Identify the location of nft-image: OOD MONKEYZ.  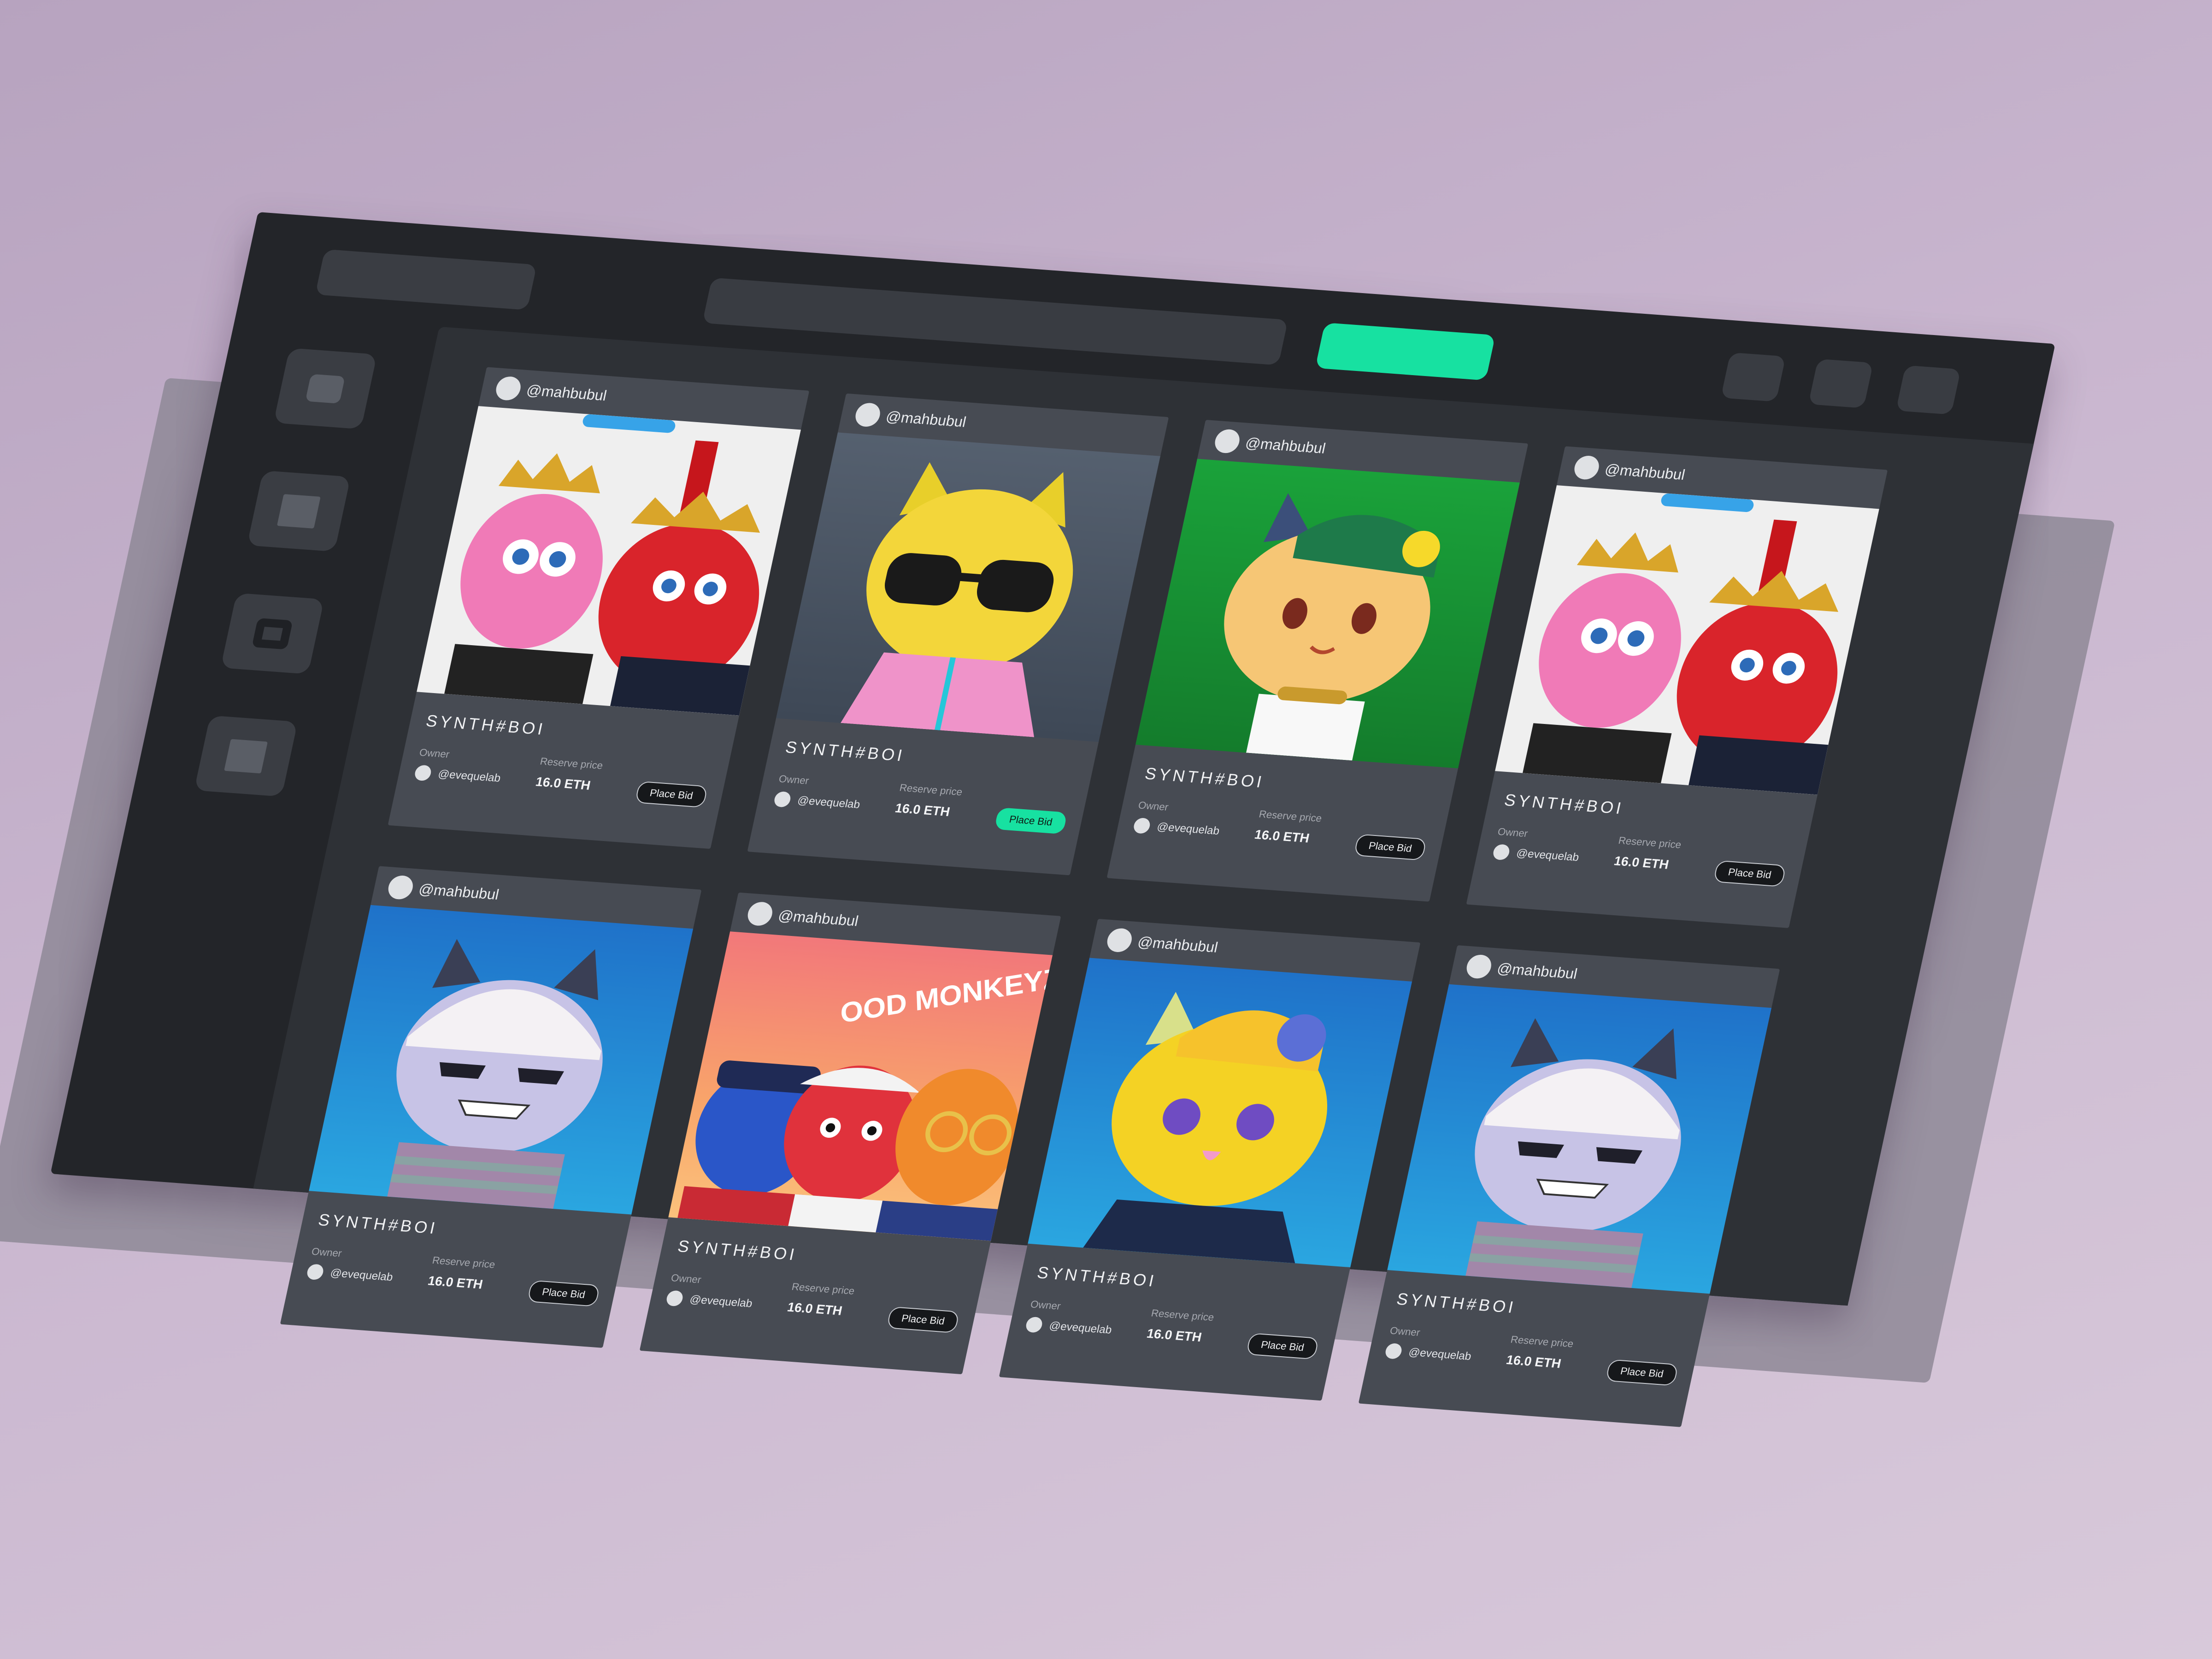
(860, 1086).